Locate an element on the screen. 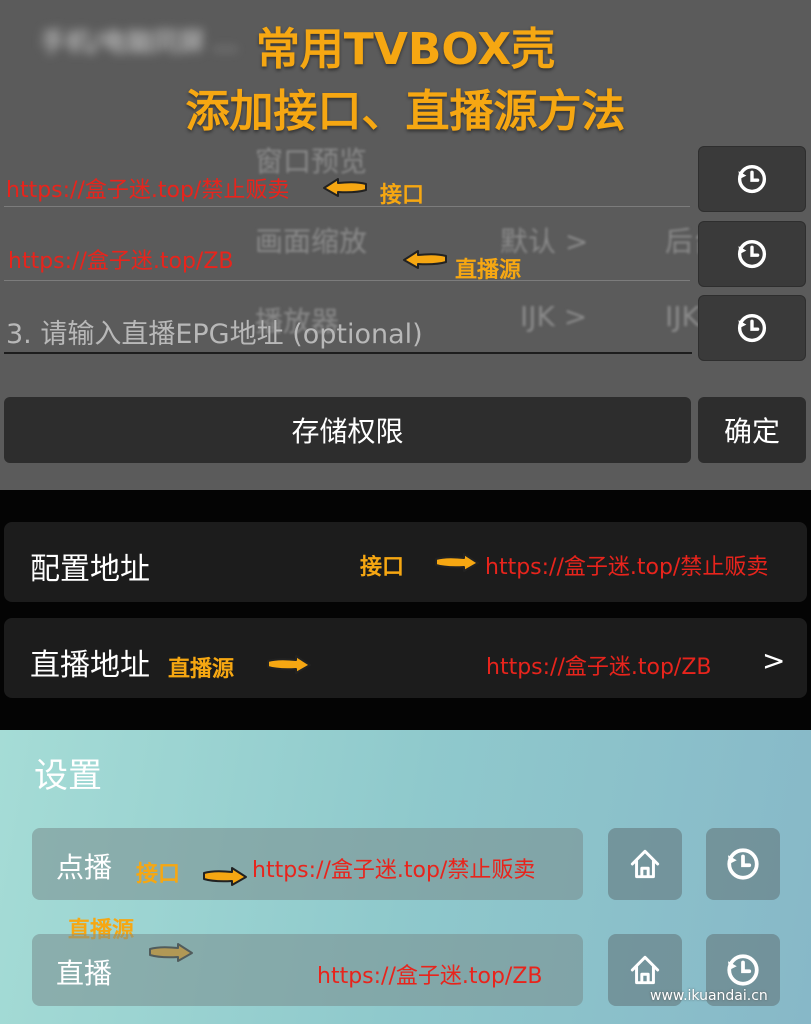 This screenshot has height=1024, width=811. live-label: 直播 is located at coordinates (84, 973).